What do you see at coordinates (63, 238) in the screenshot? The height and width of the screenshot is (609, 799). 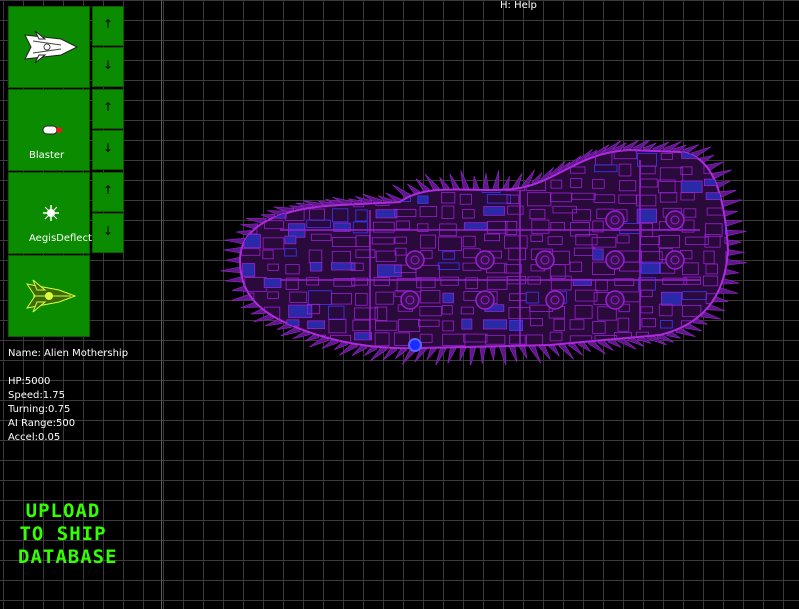 I see `shield-slot-label: AegisDeflecto` at bounding box center [63, 238].